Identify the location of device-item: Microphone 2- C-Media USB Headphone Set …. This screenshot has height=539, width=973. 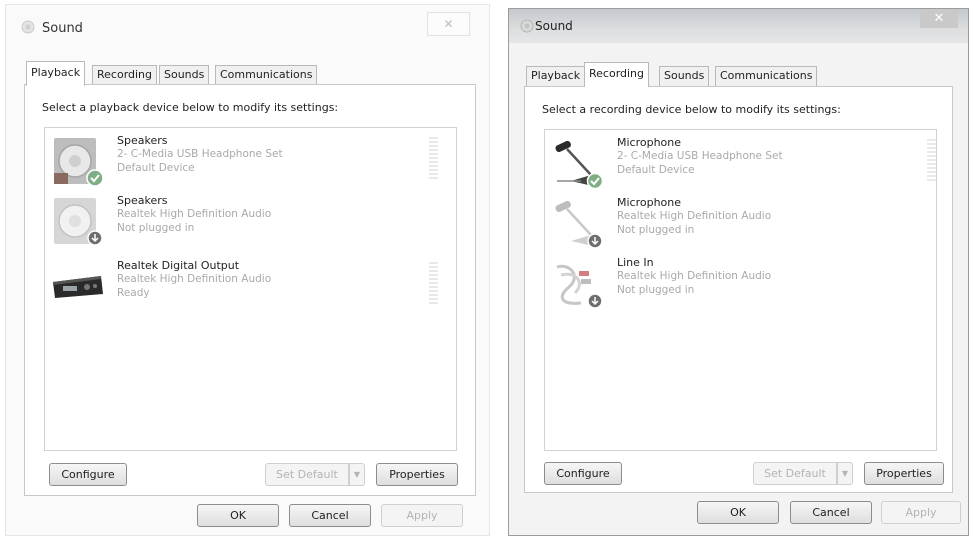
(740, 163).